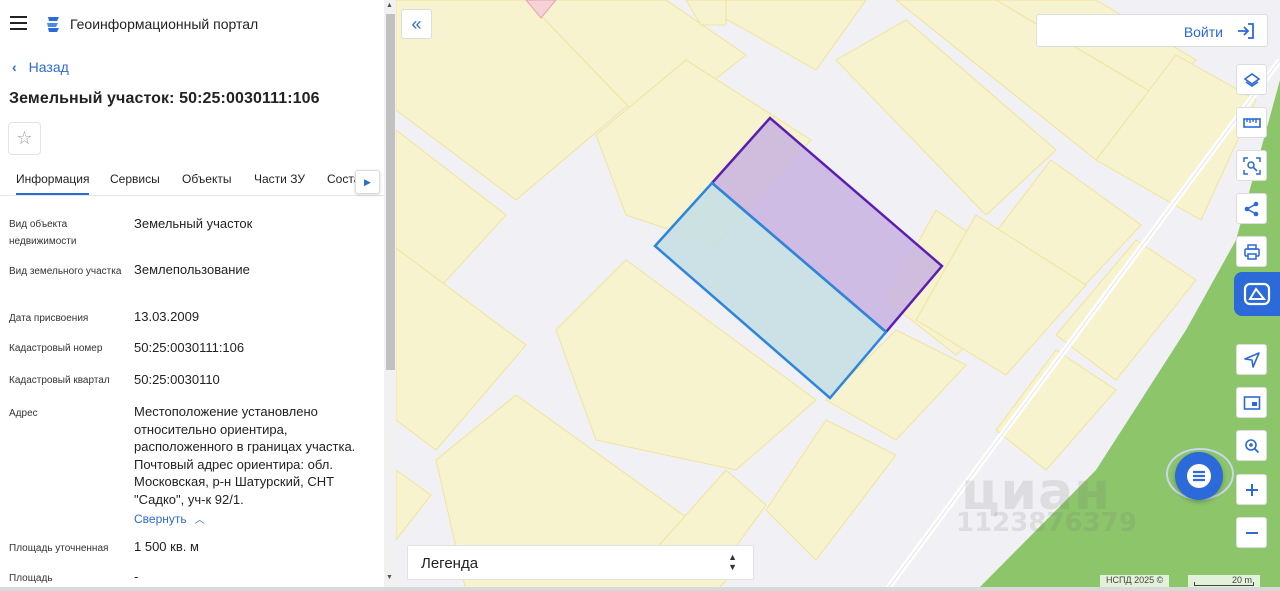 This screenshot has height=591, width=1280. Describe the element at coordinates (14, 67) in the screenshot. I see `chevron-left-icon: ‹` at that location.